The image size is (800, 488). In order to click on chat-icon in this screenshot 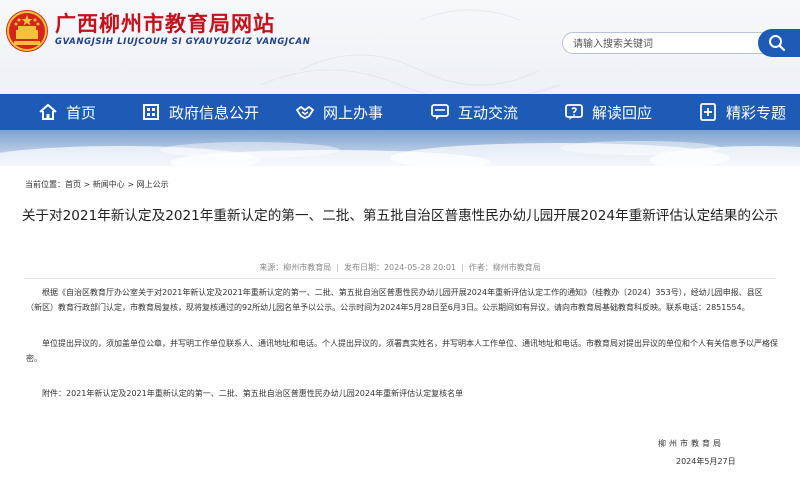, I will do `click(440, 112)`.